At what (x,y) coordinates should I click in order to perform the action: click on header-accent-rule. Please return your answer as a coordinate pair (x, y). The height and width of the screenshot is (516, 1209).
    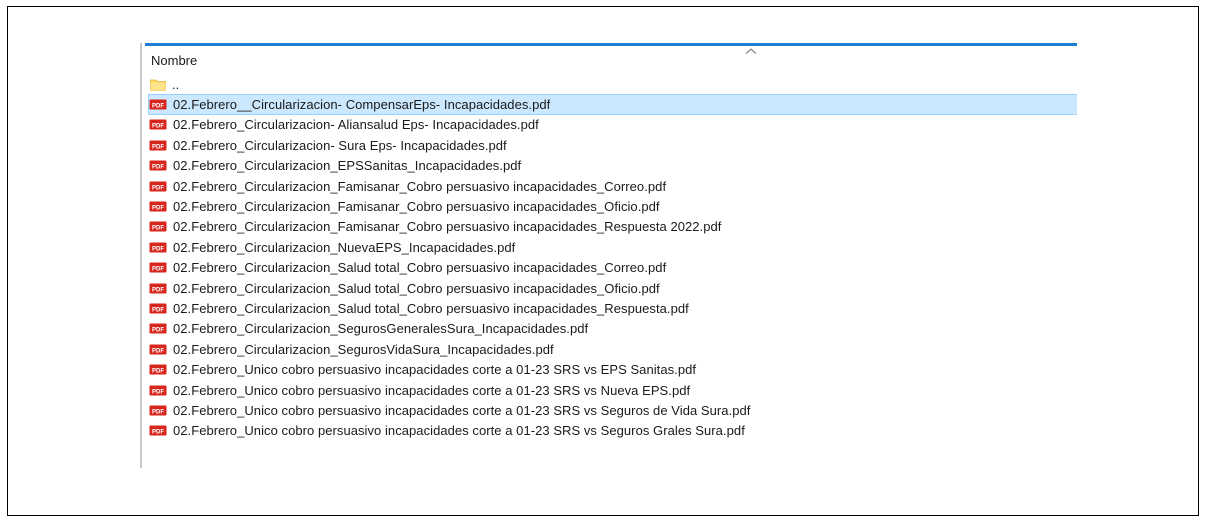
    Looking at the image, I should click on (611, 44).